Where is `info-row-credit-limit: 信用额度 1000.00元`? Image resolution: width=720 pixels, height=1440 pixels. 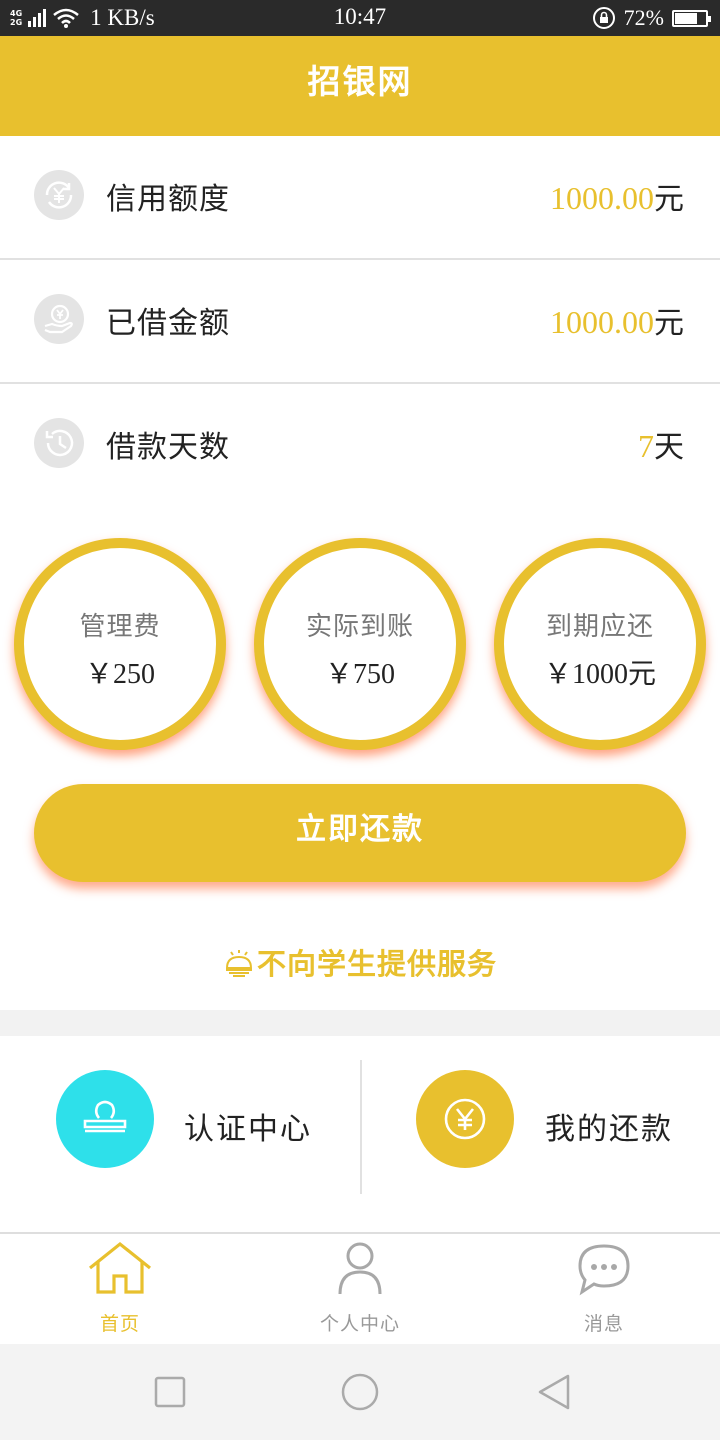 info-row-credit-limit: 信用额度 1000.00元 is located at coordinates (360, 197).